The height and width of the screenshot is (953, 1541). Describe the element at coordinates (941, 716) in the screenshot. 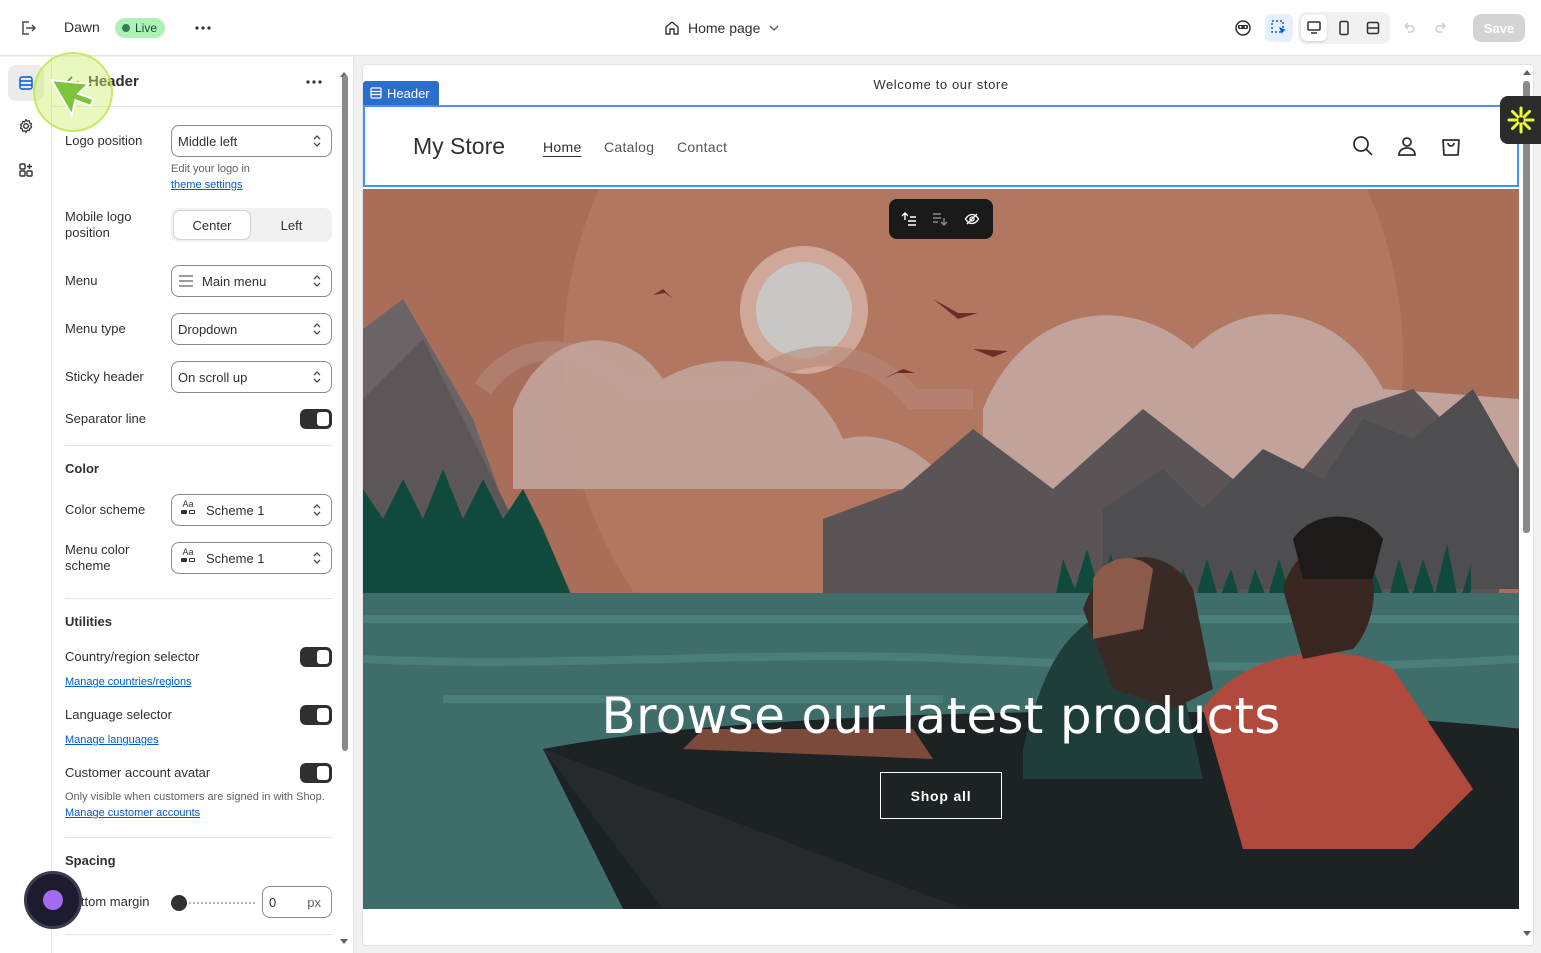

I see `hero-title: Browse our latest products` at that location.